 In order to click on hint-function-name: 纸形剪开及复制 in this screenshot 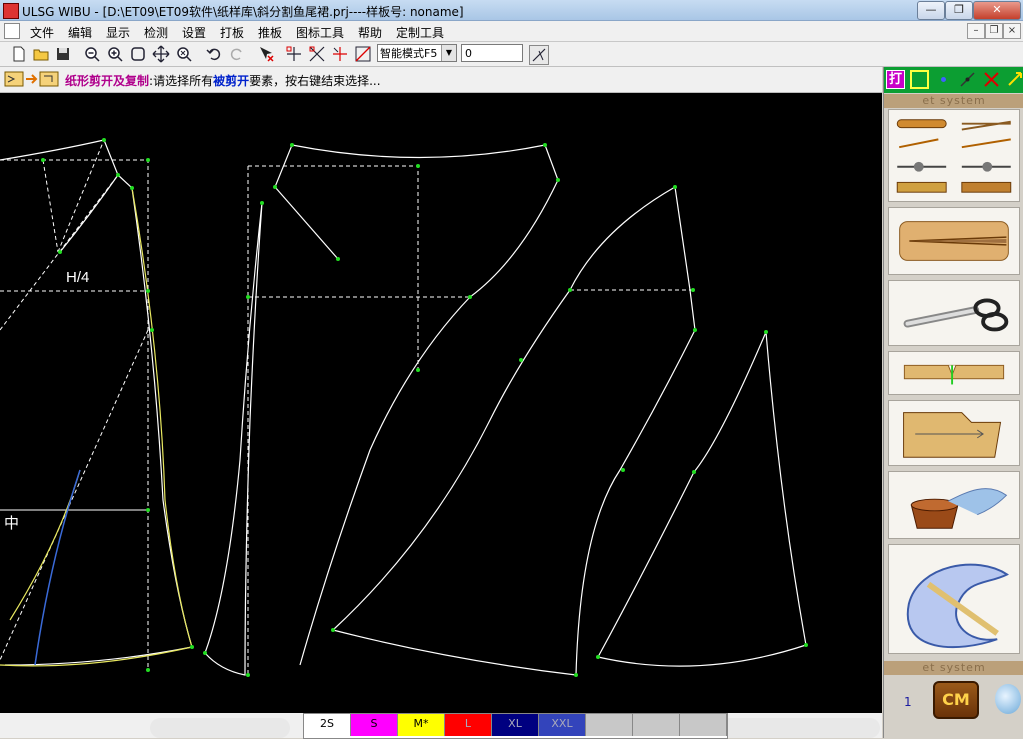, I will do `click(107, 81)`.